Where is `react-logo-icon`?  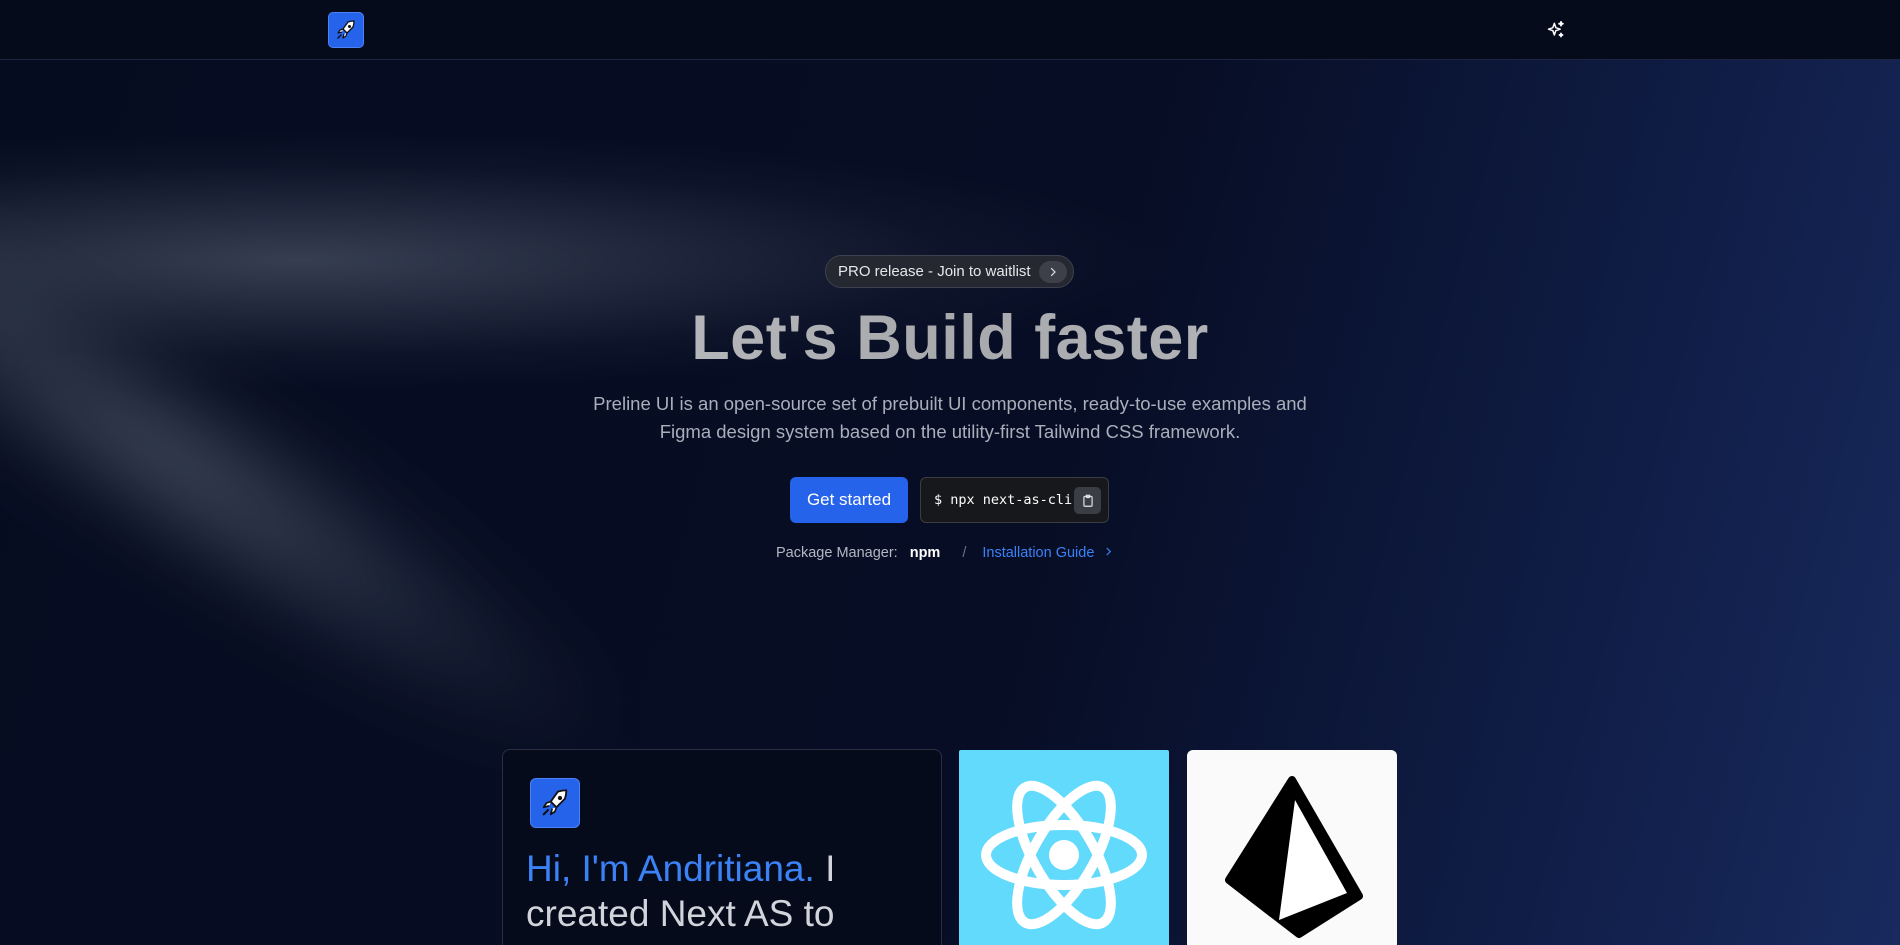 react-logo-icon is located at coordinates (1064, 855).